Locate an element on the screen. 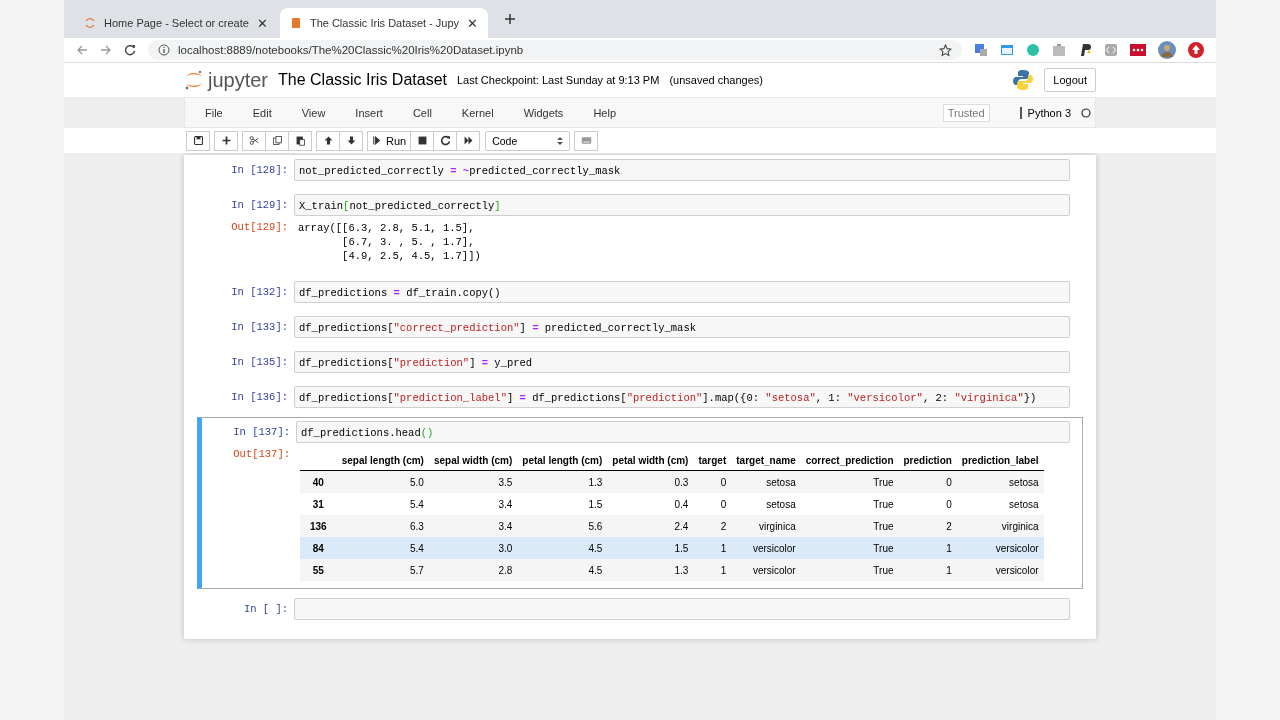  python-logo-icon is located at coordinates (1023, 80).